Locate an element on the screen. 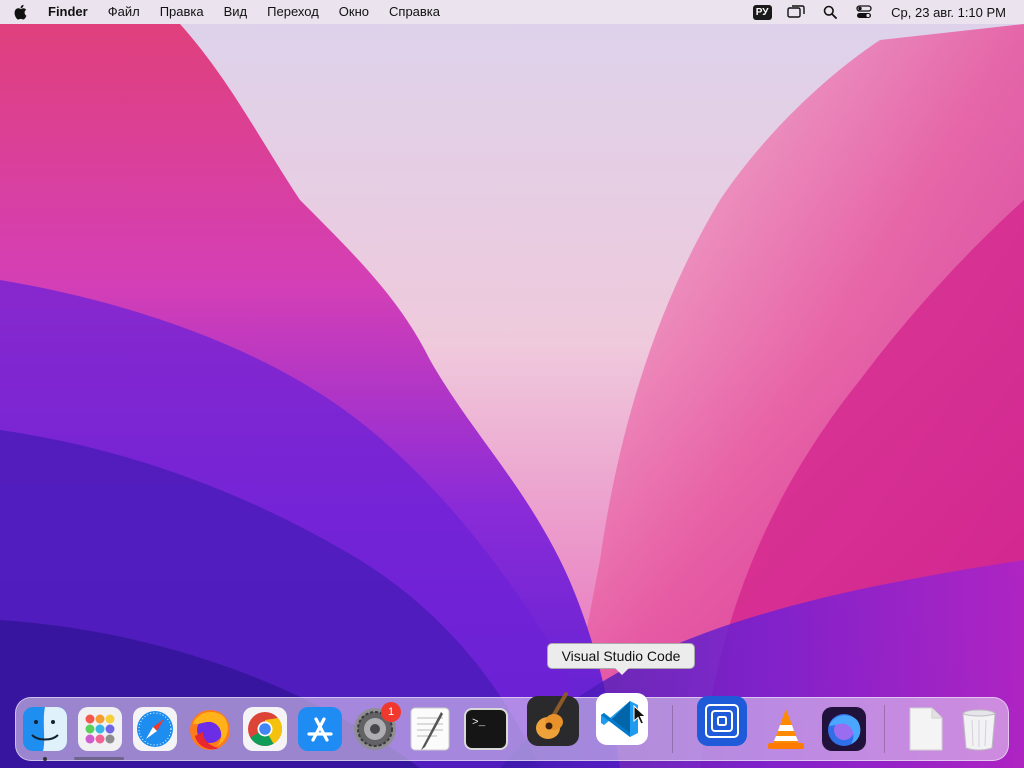  dock-item-finder is located at coordinates (45, 729).